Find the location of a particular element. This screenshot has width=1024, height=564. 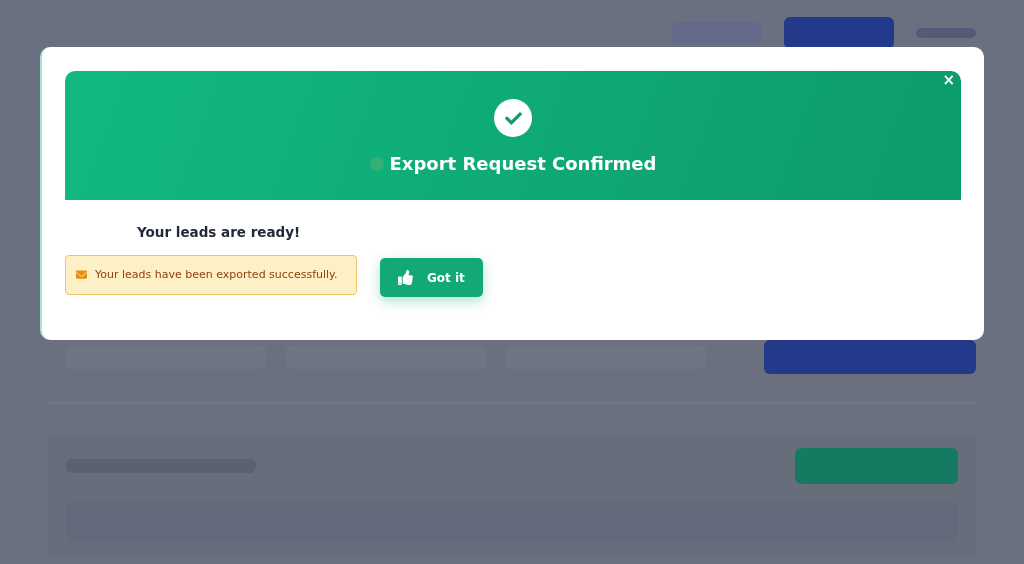

check-circle-icon is located at coordinates (513, 118).